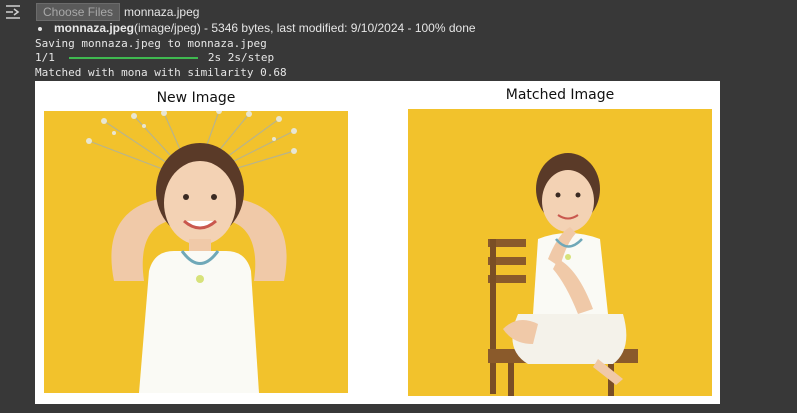 The width and height of the screenshot is (797, 413). Describe the element at coordinates (162, 12) in the screenshot. I see `selected-file-name: monnaza.jpeg` at that location.